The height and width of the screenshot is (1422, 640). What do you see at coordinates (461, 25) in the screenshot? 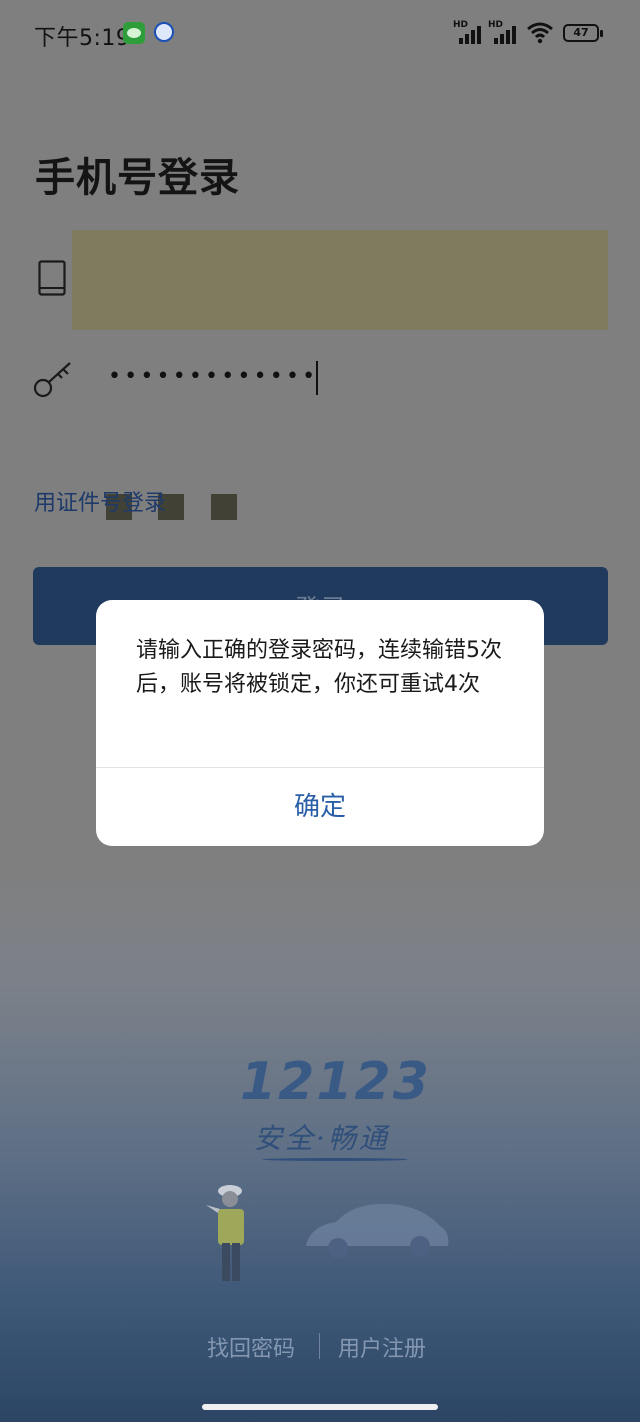
I see `hd-label: HD` at bounding box center [461, 25].